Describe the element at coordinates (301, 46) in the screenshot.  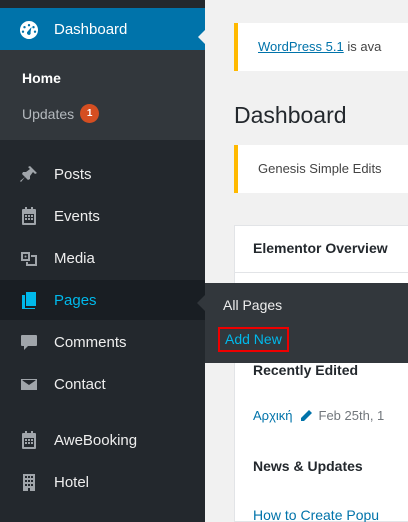
I see `update-notice-link: WordPress 5.1` at that location.